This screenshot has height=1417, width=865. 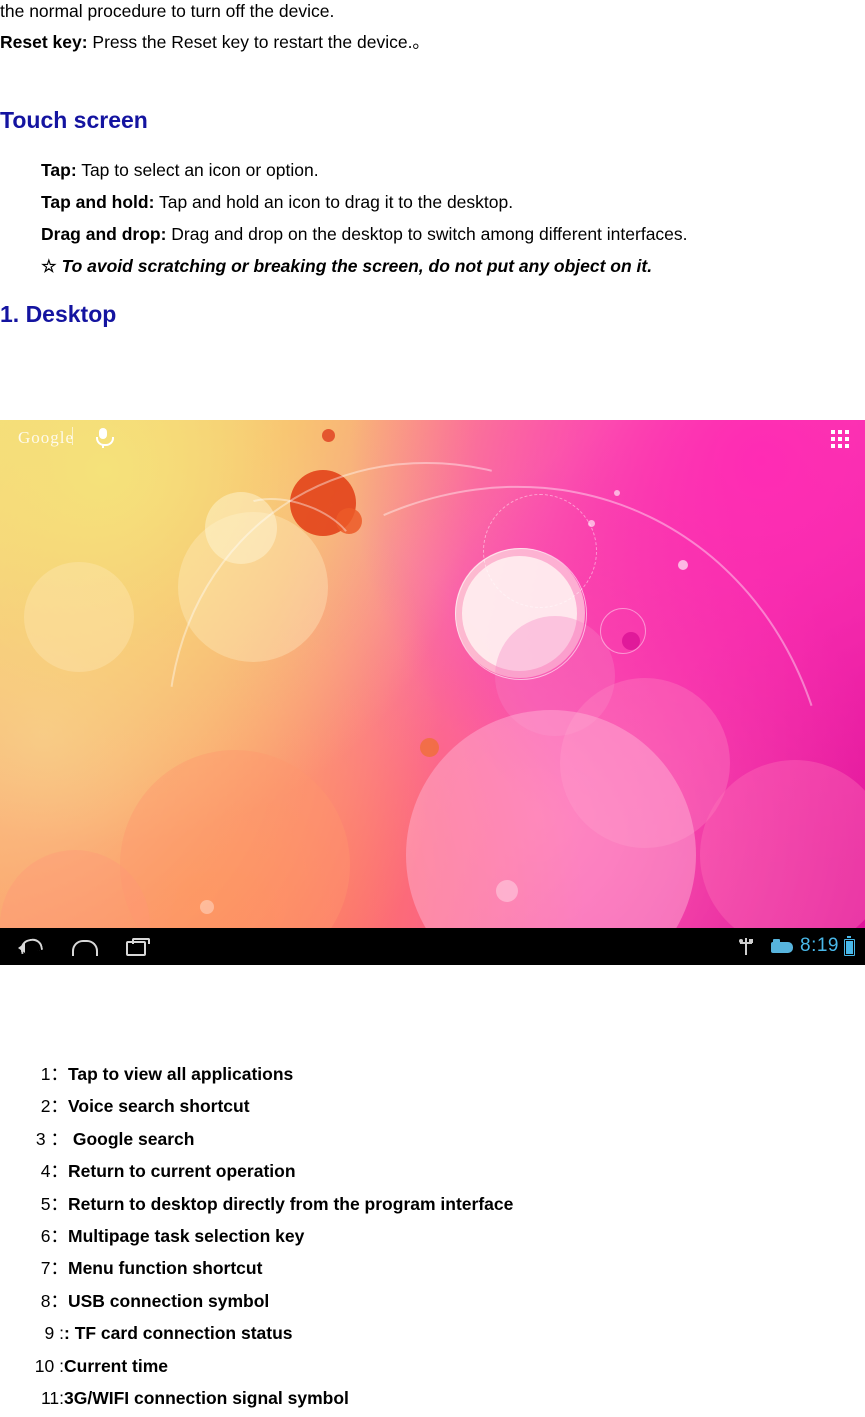 What do you see at coordinates (186, 1235) in the screenshot?
I see `legend-label: Multipage task selection key` at bounding box center [186, 1235].